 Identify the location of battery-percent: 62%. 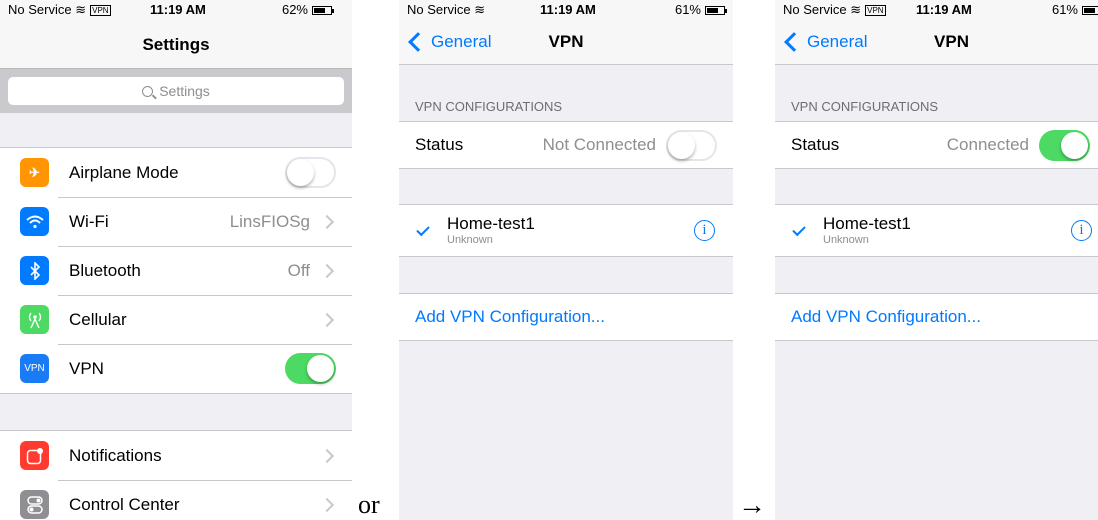
(294, 9).